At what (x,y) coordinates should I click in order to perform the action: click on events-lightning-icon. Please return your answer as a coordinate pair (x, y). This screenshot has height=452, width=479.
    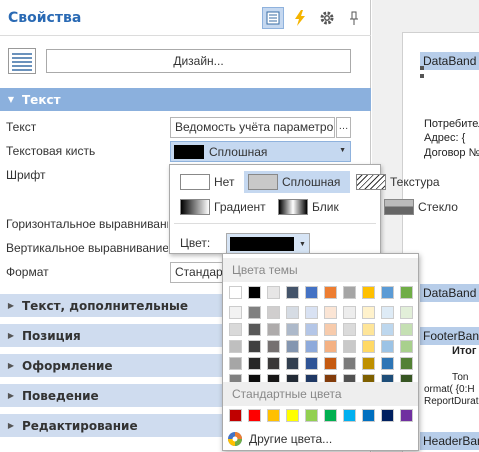
    Looking at the image, I should click on (300, 18).